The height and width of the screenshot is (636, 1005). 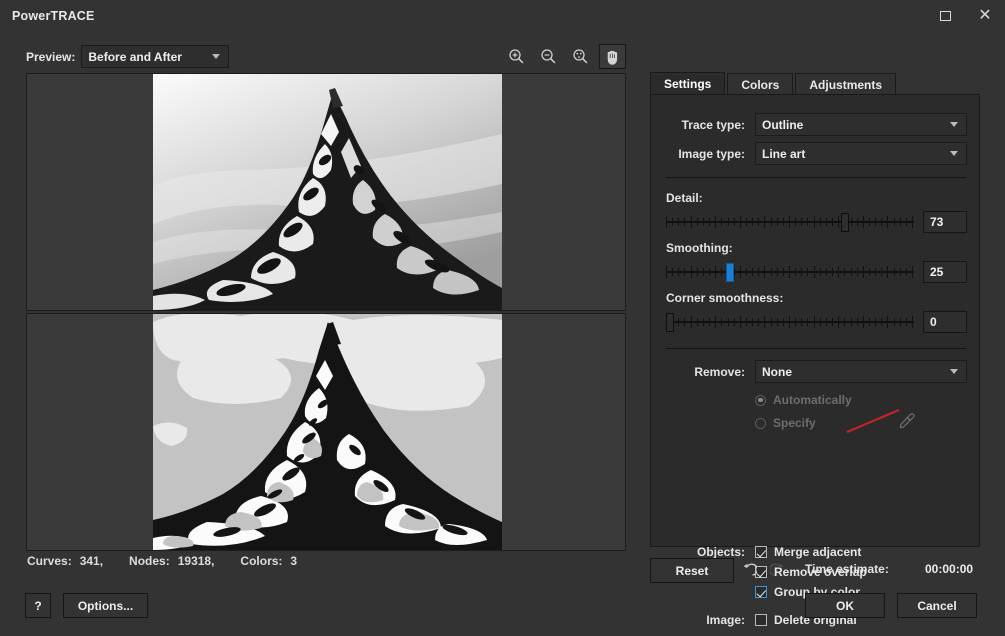 I want to click on smoothing-label: Smoothing:, so click(x=699, y=248).